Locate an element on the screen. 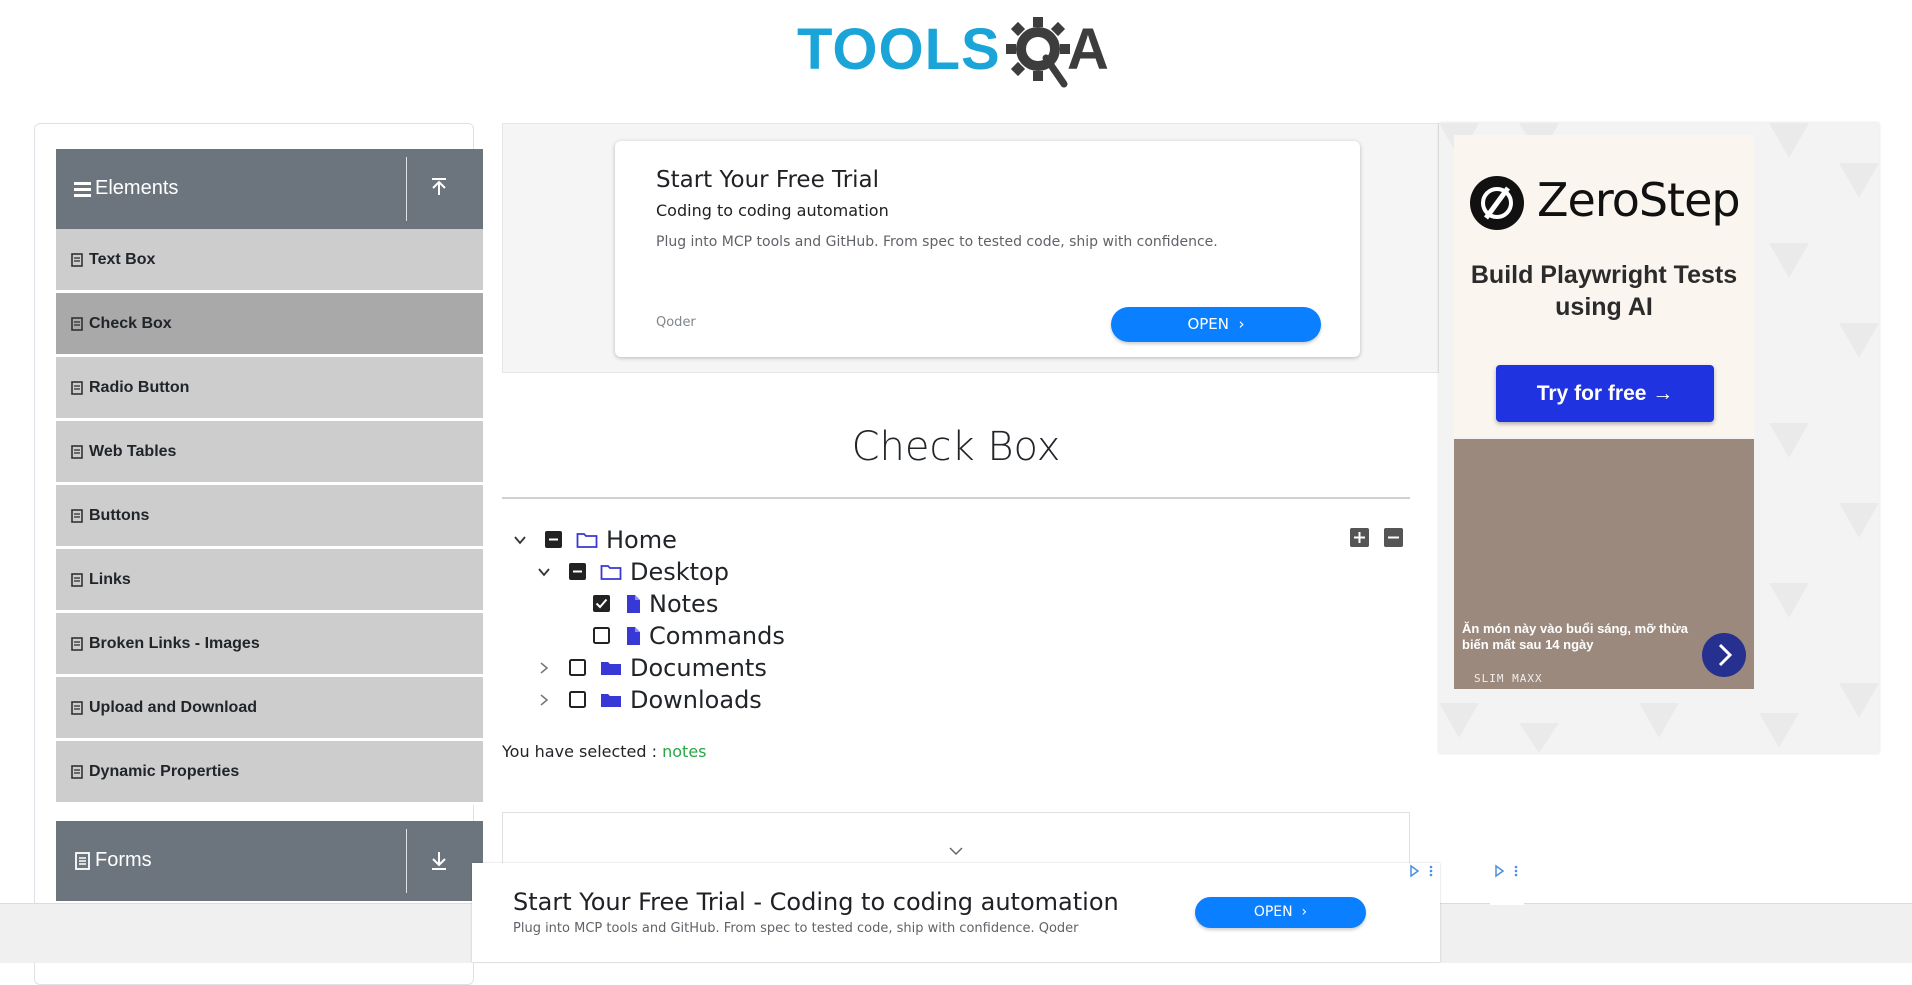 The image size is (1912, 985). result-label: You have selected : is located at coordinates (580, 751).